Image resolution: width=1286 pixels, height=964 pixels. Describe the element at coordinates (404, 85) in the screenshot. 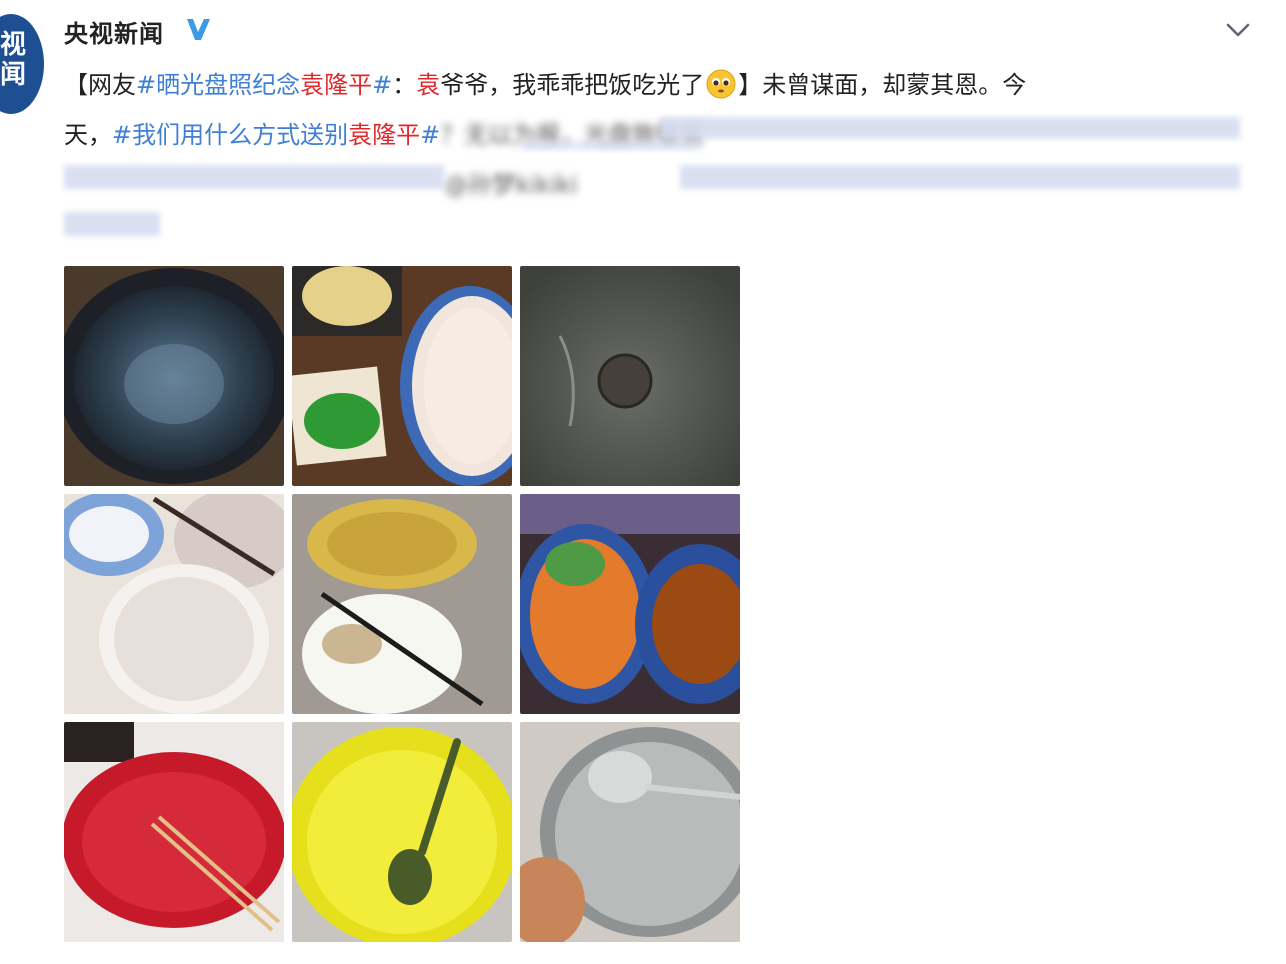

I see `post-text-segment: ：` at that location.